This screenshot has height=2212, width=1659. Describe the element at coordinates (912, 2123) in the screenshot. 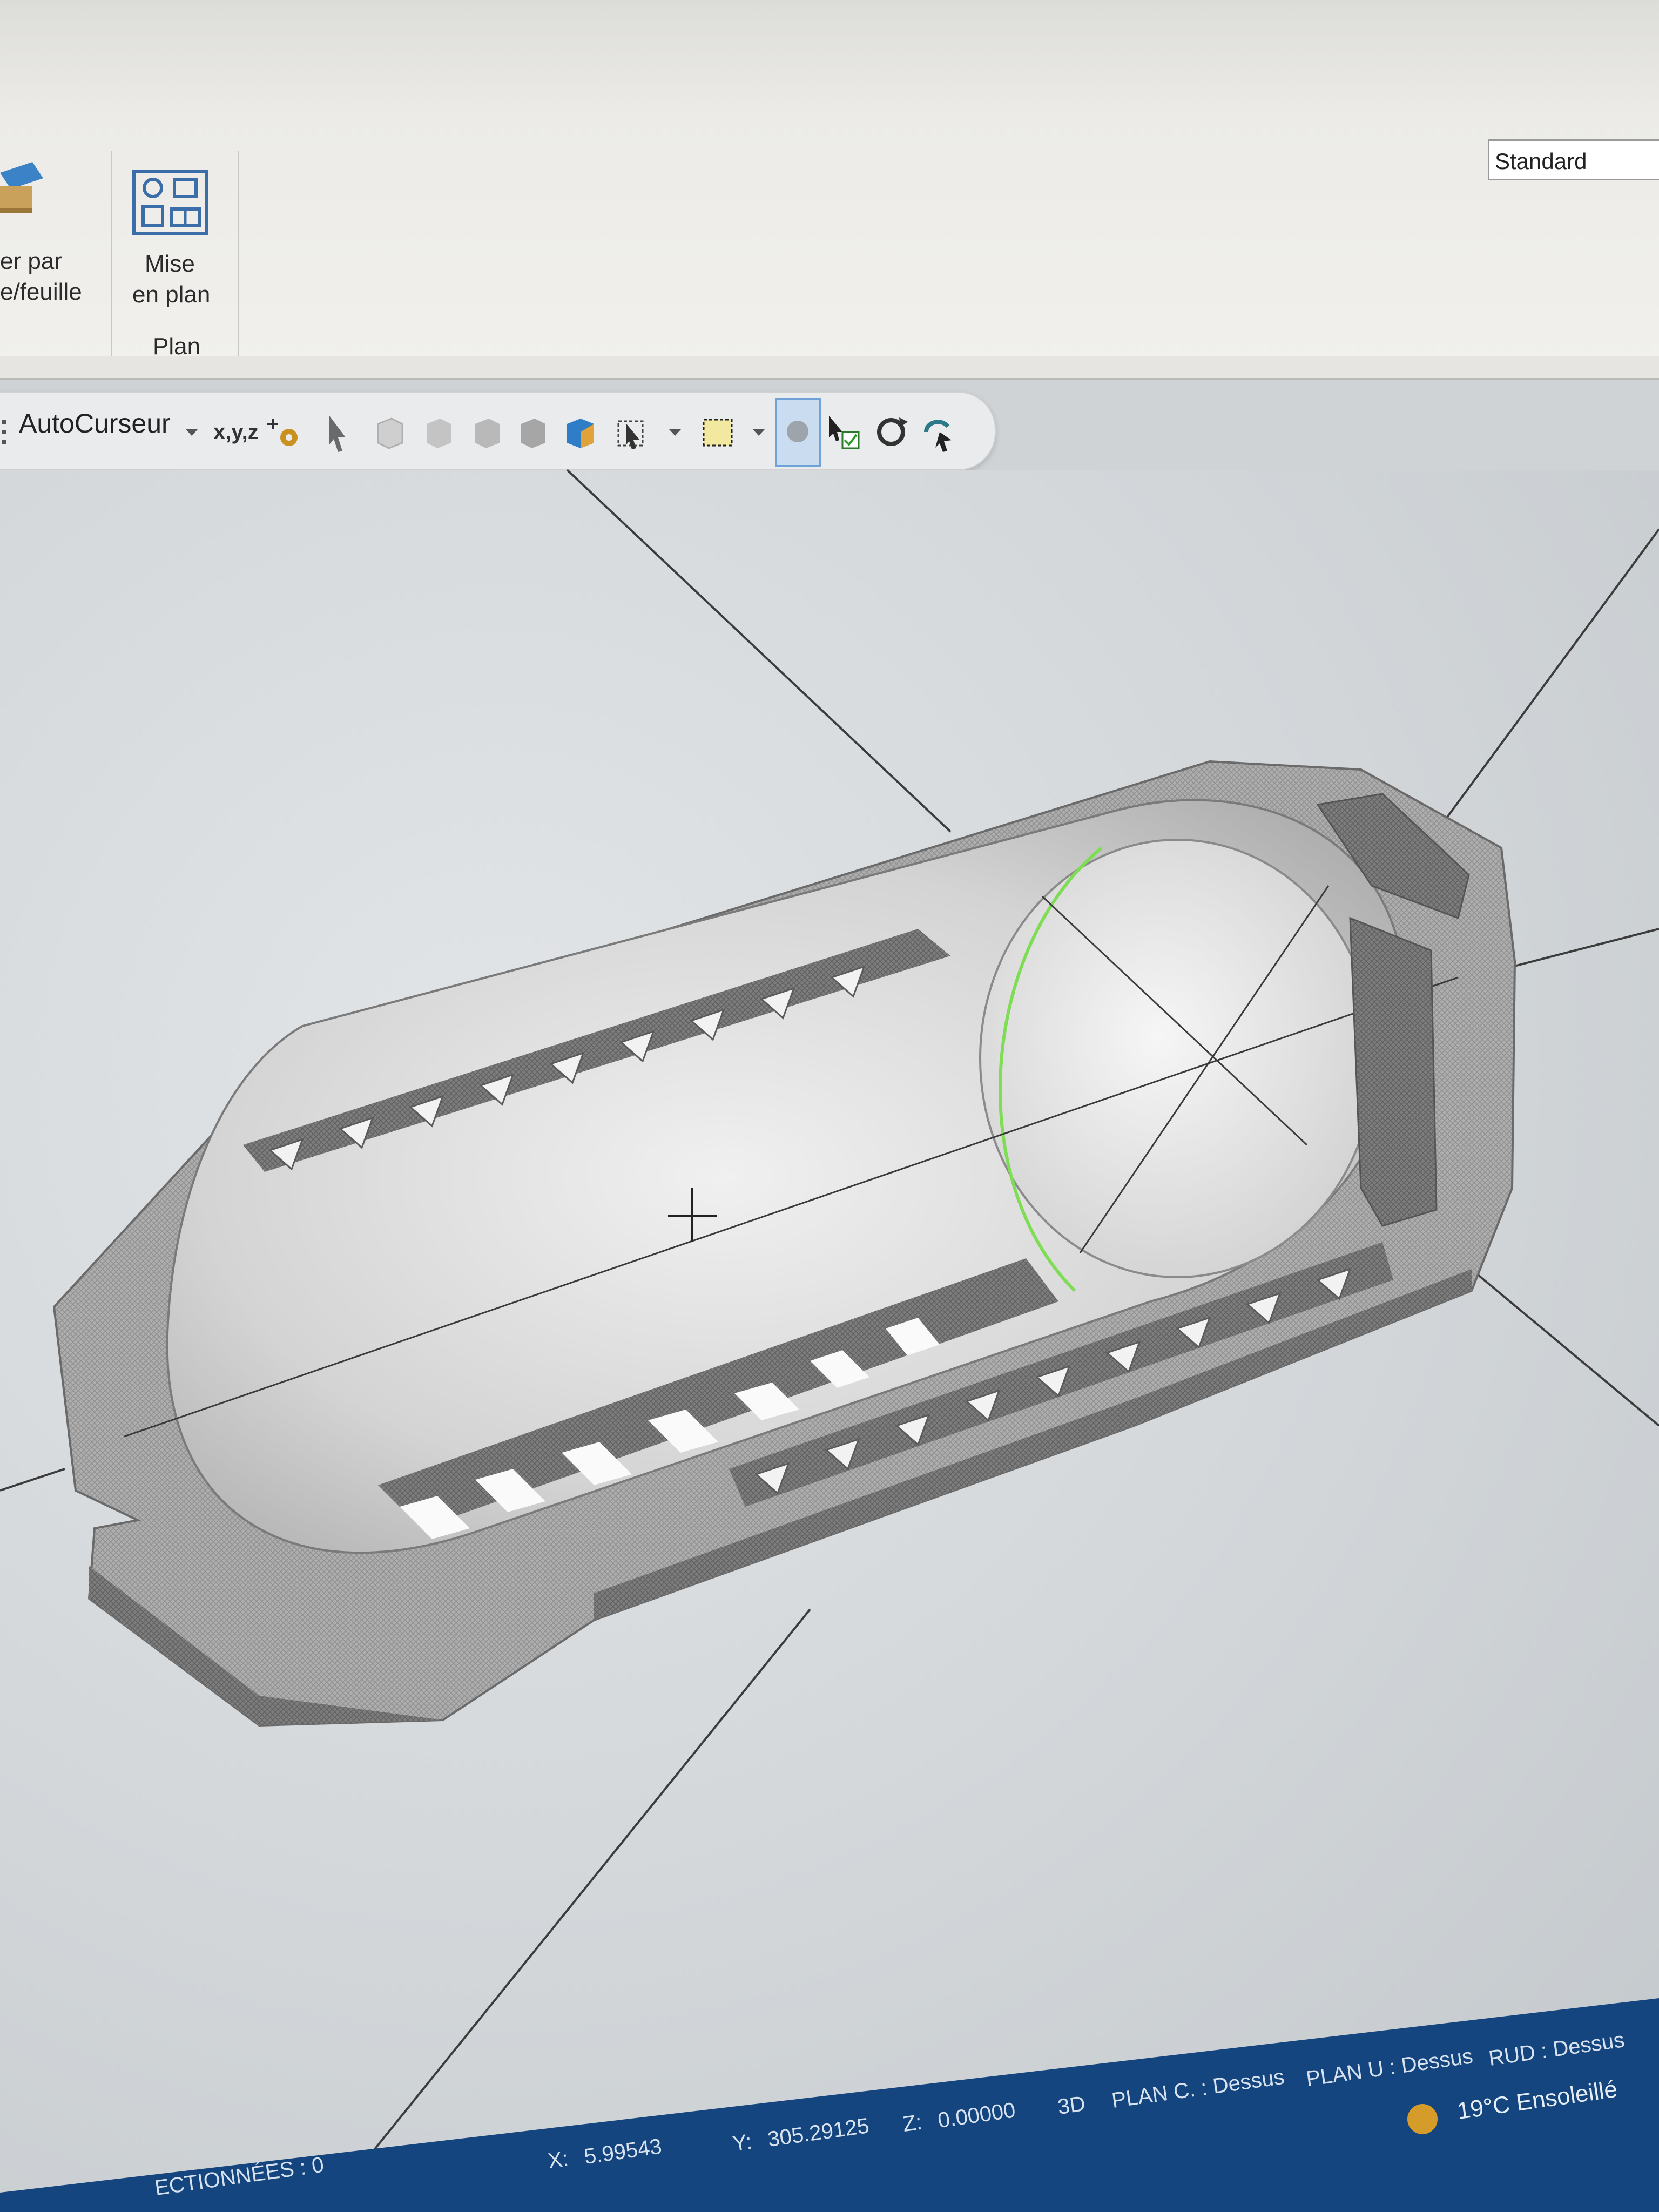

I see `z-label: Z:` at that location.